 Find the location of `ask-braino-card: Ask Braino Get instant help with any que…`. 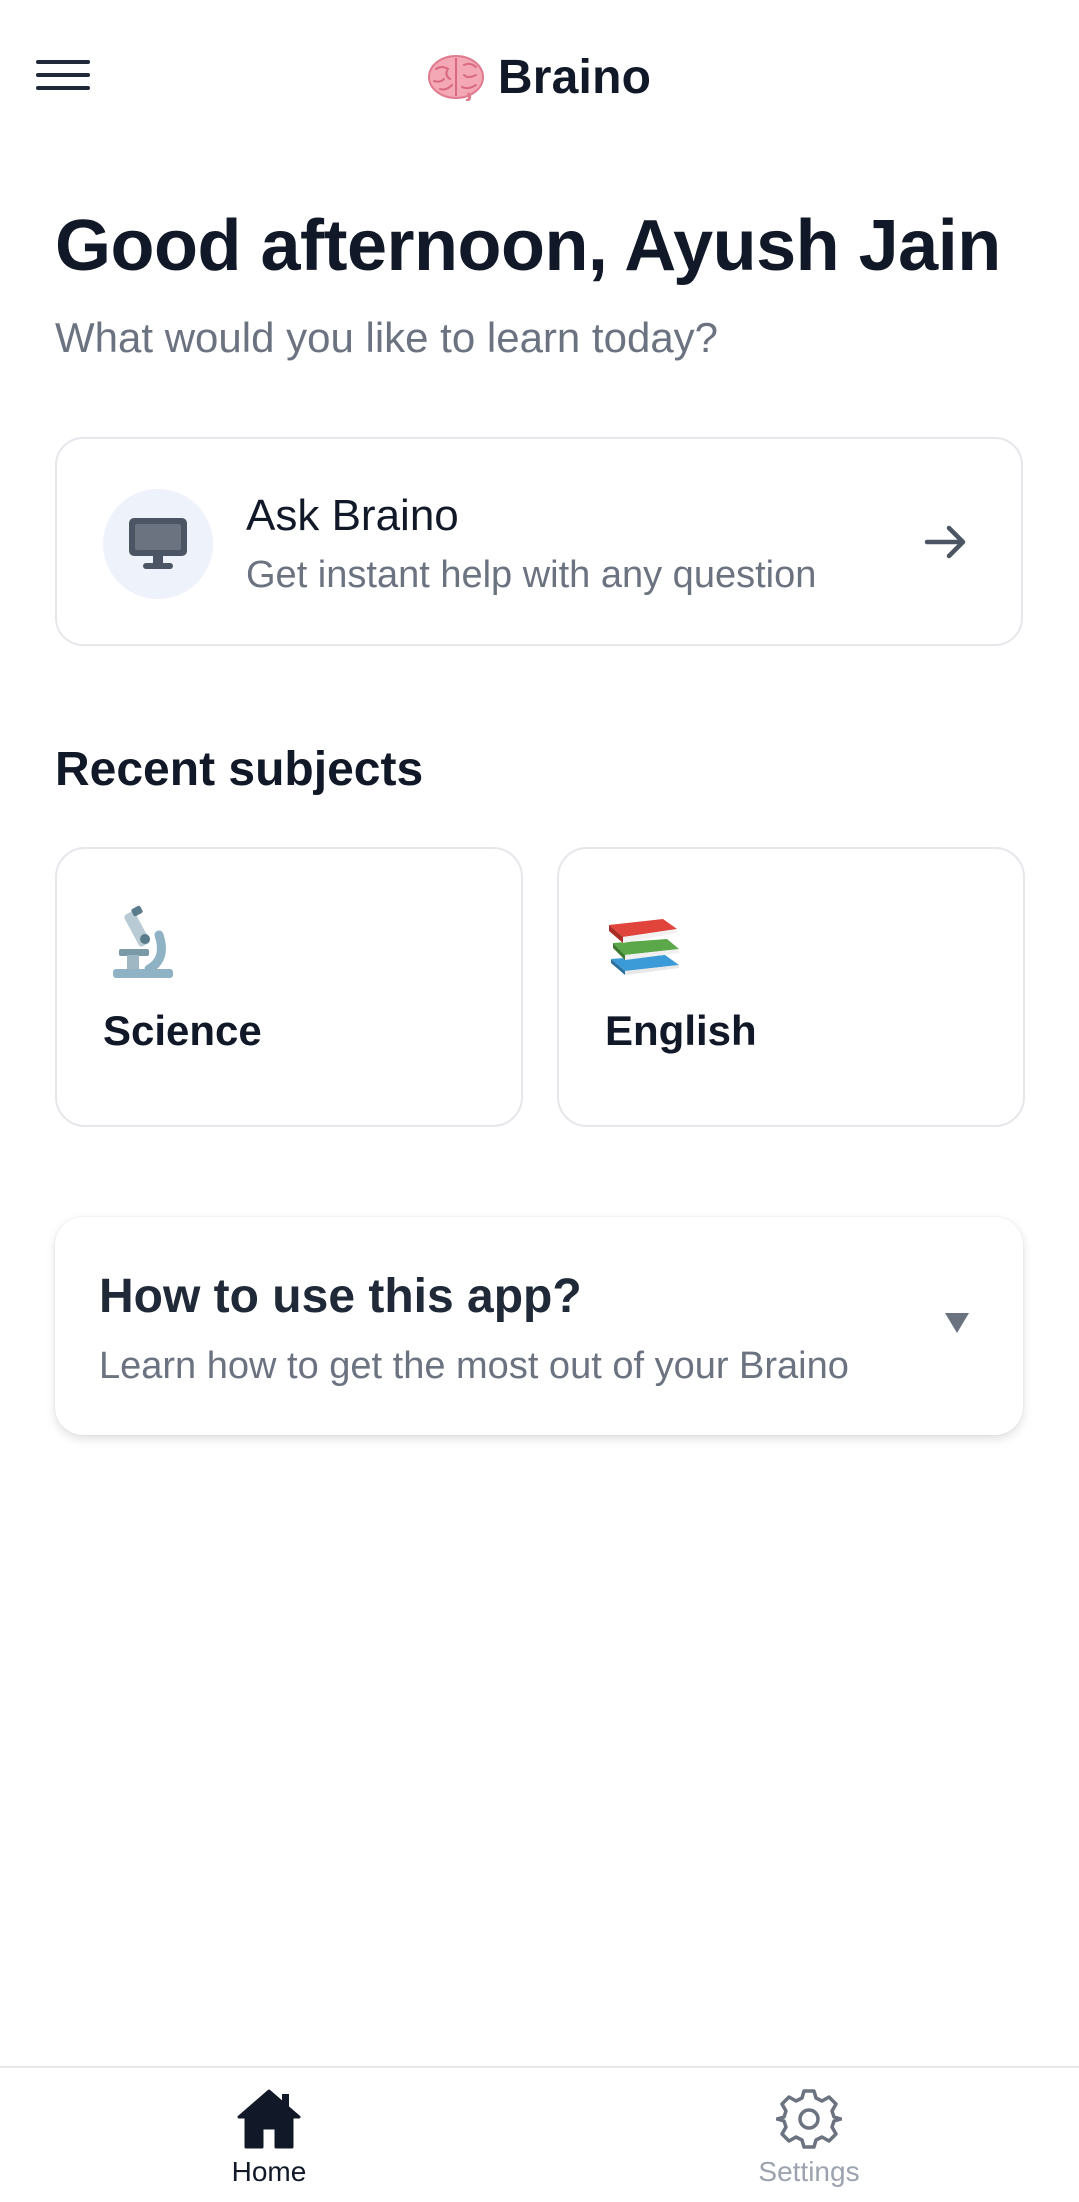

ask-braino-card: Ask Braino Get instant help with any que… is located at coordinates (539, 541).